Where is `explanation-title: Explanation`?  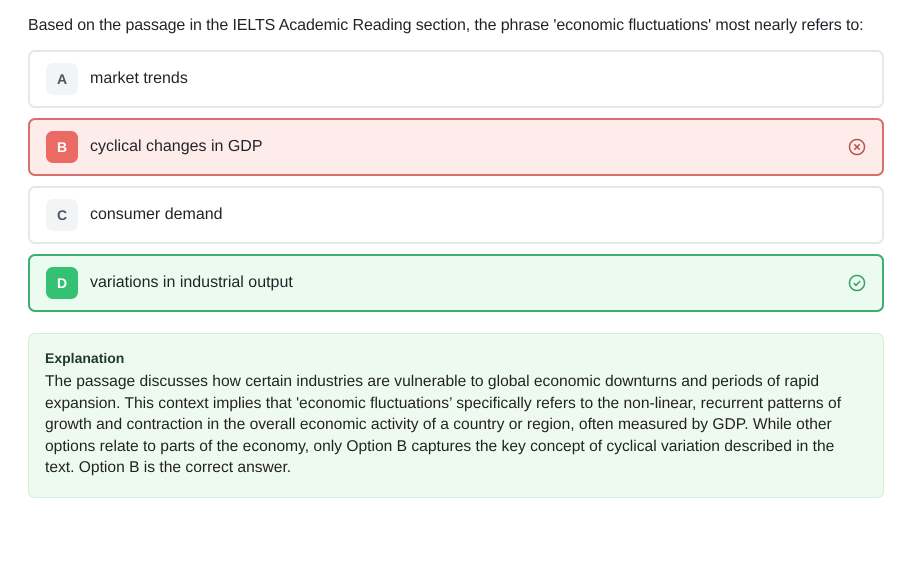
explanation-title: Explanation is located at coordinates (85, 358).